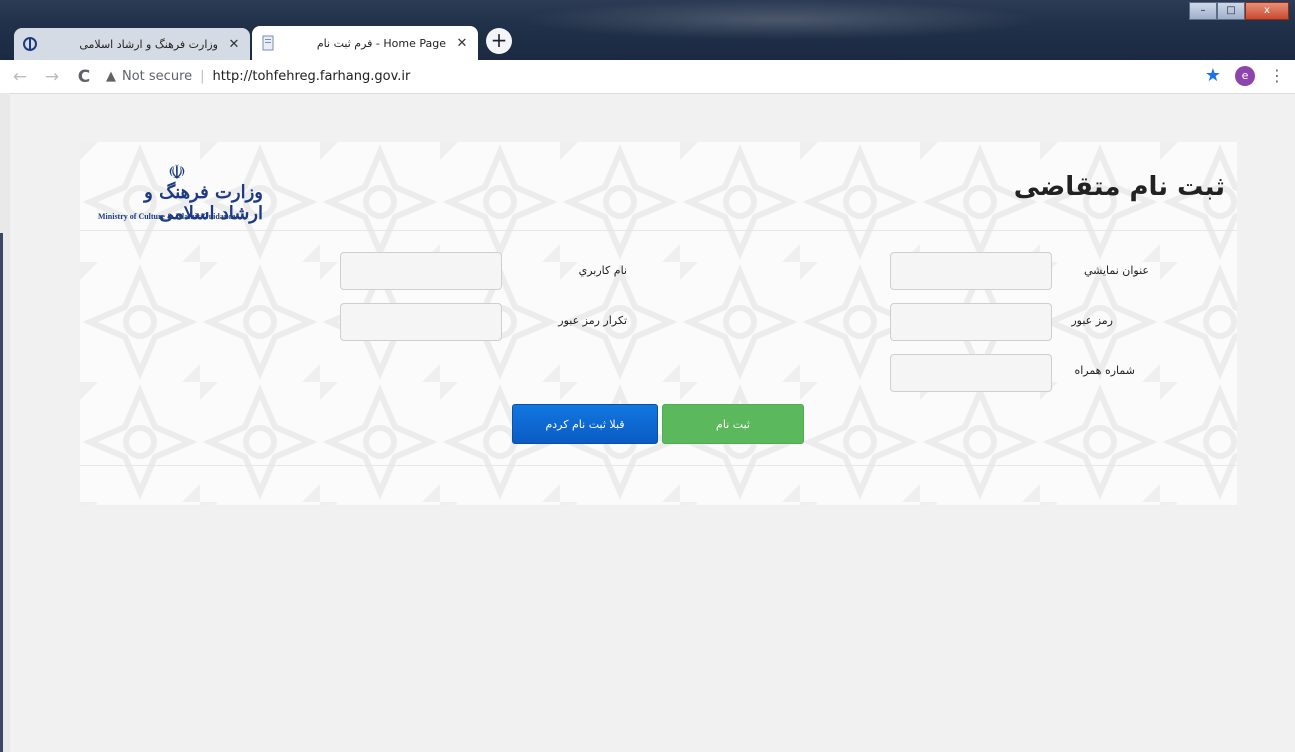 The height and width of the screenshot is (752, 1295). I want to click on url-text: http://tohfehreg.farhang.gov.ir, so click(312, 76).